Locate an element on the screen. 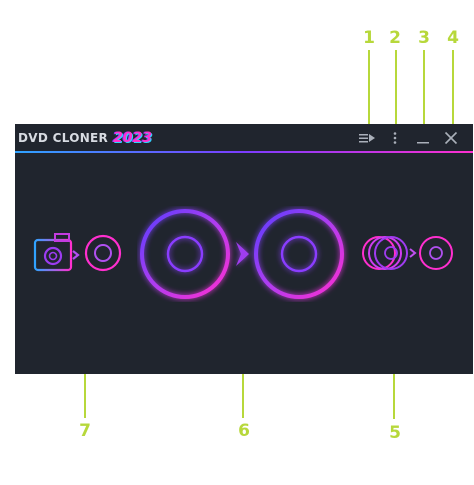 Image resolution: width=474 pixels, height=485 pixels. multi-disc-icon is located at coordinates (407, 253).